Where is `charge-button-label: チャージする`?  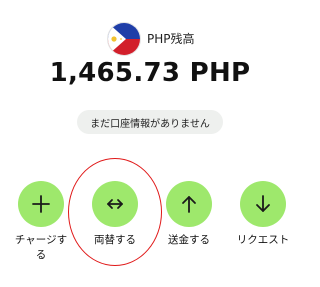 charge-button-label: チャージする is located at coordinates (41, 247).